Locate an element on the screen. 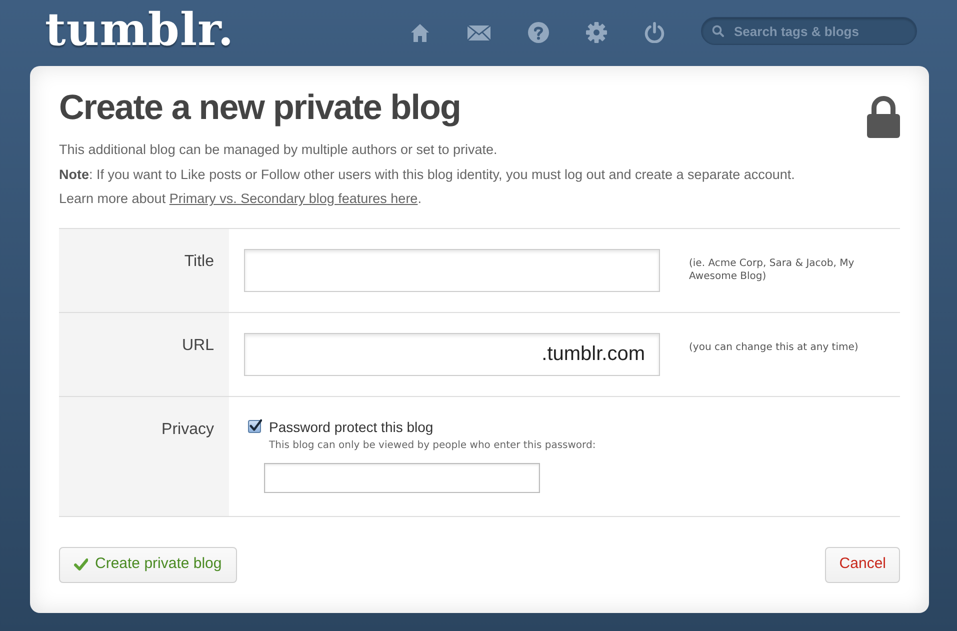  url-input: .tumblr.com is located at coordinates (452, 354).